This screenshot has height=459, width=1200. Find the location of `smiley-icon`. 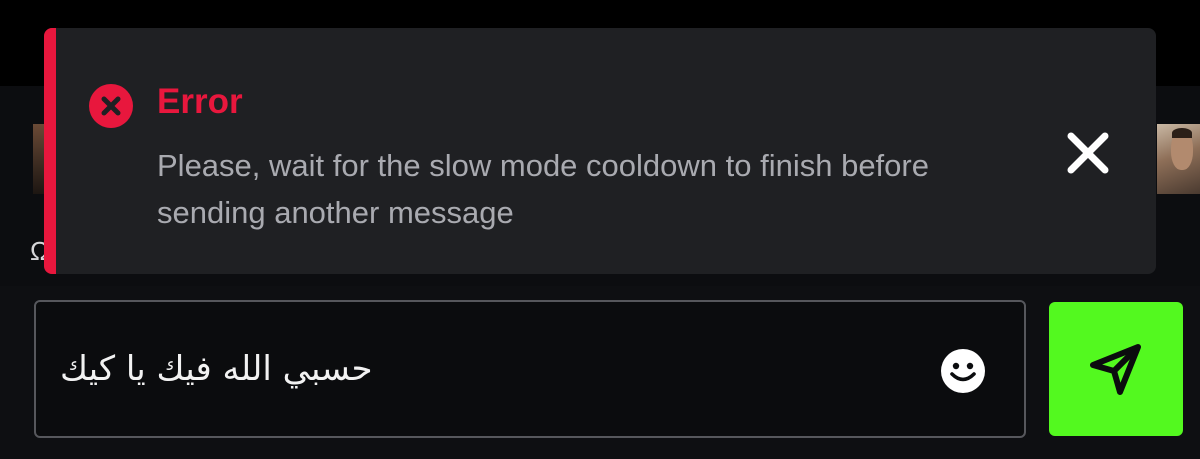

smiley-icon is located at coordinates (963, 371).